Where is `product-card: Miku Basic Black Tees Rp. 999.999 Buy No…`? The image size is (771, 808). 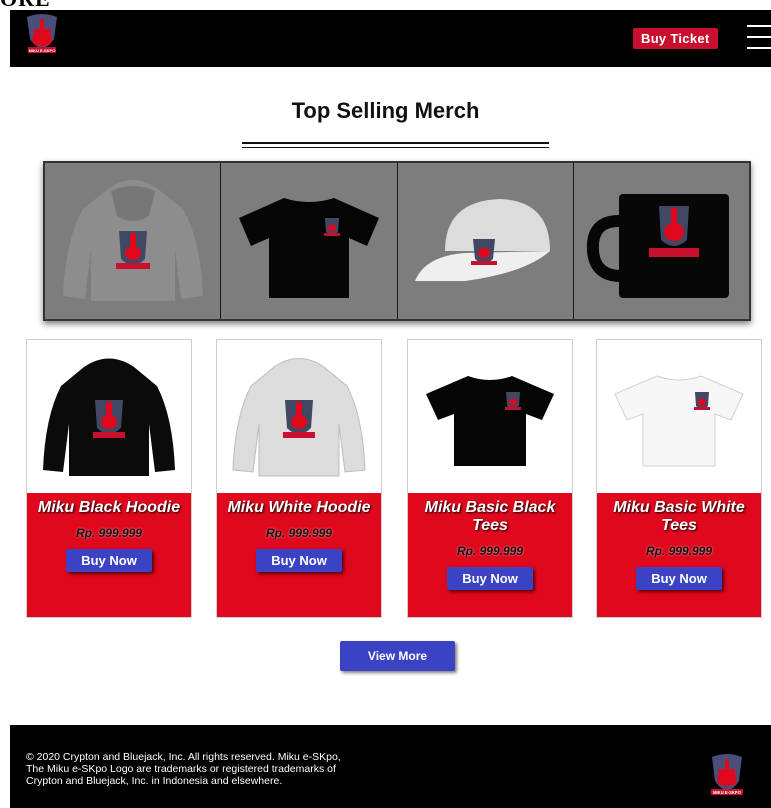 product-card: Miku Basic Black Tees Rp. 999.999 Buy No… is located at coordinates (490, 478).